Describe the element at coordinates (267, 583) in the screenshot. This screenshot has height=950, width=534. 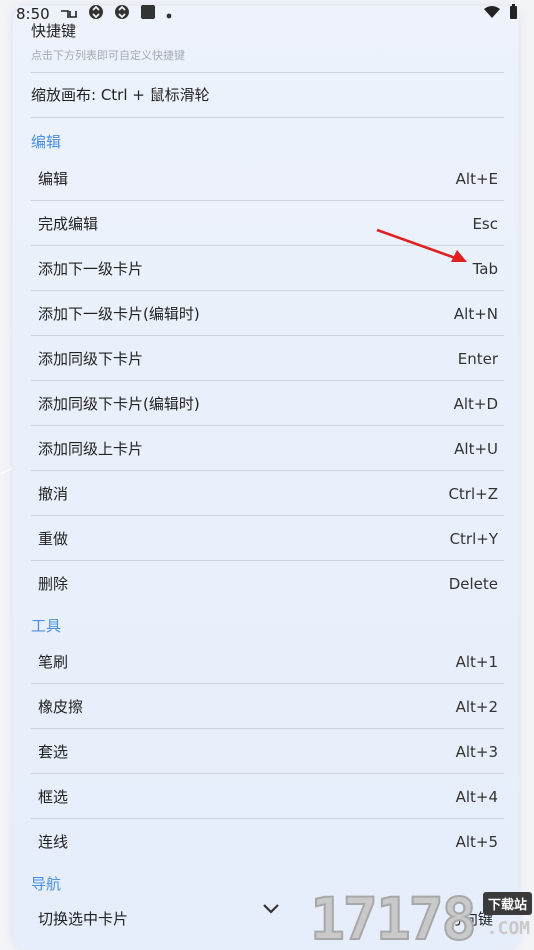
I see `shortcut-item-delete: 删除 Delete` at that location.